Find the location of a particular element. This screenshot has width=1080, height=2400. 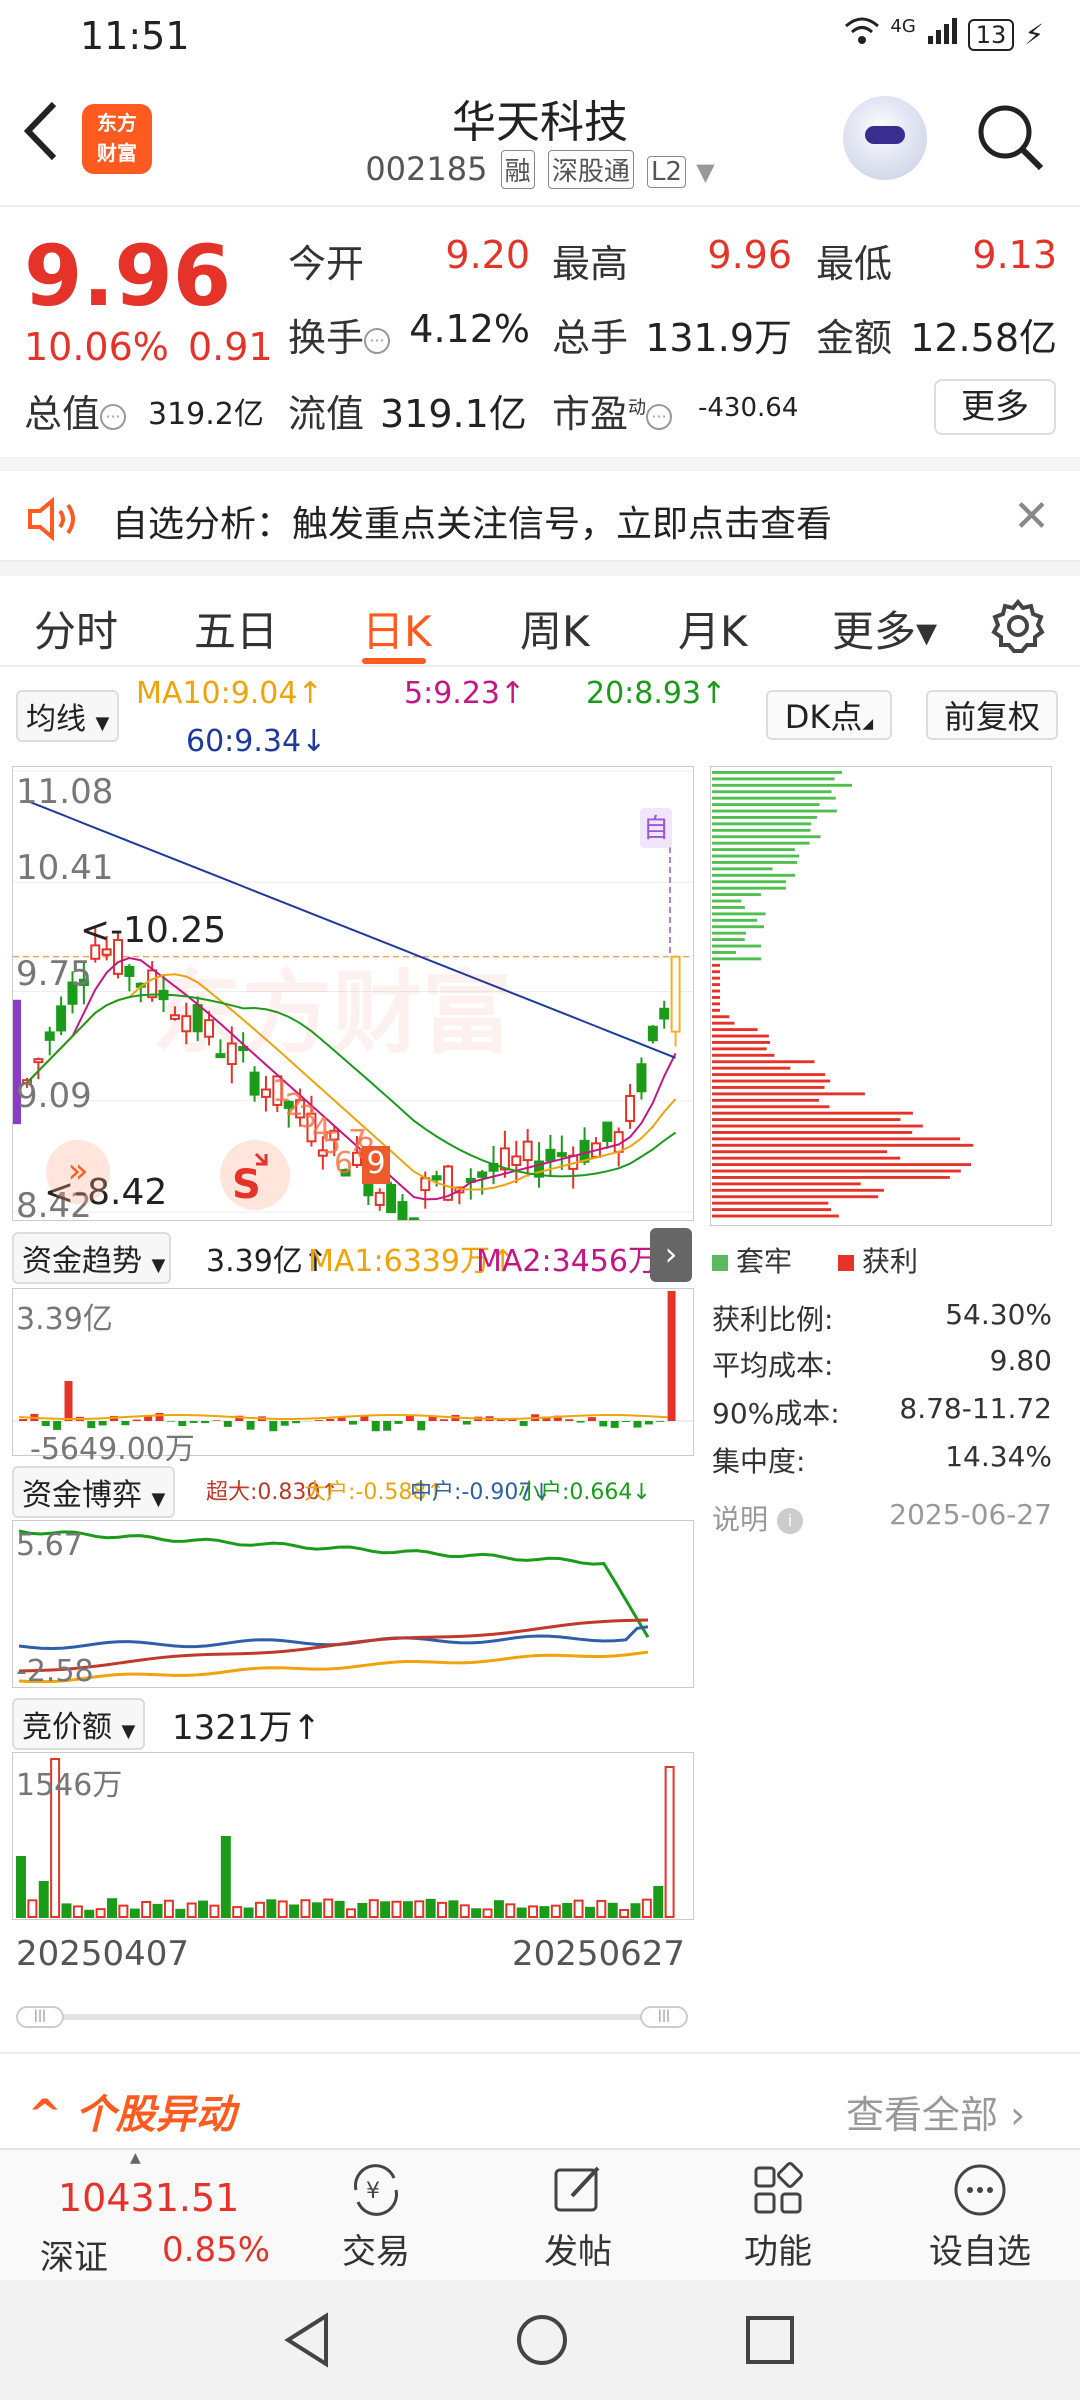

settings-gear-icon is located at coordinates (1018, 628).